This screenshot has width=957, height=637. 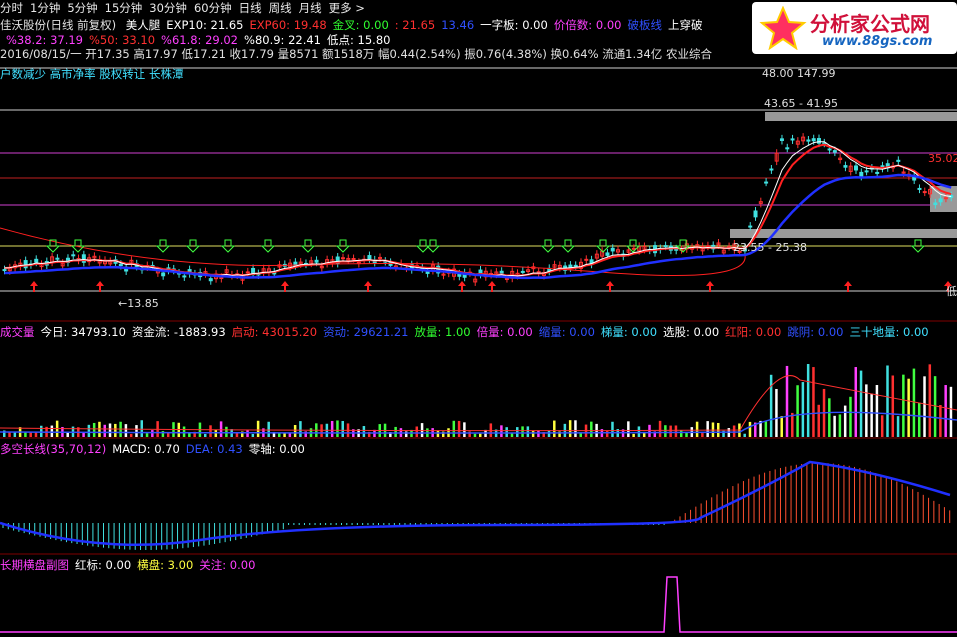 I want to click on logo-text: 分析家公式网, so click(x=870, y=24).